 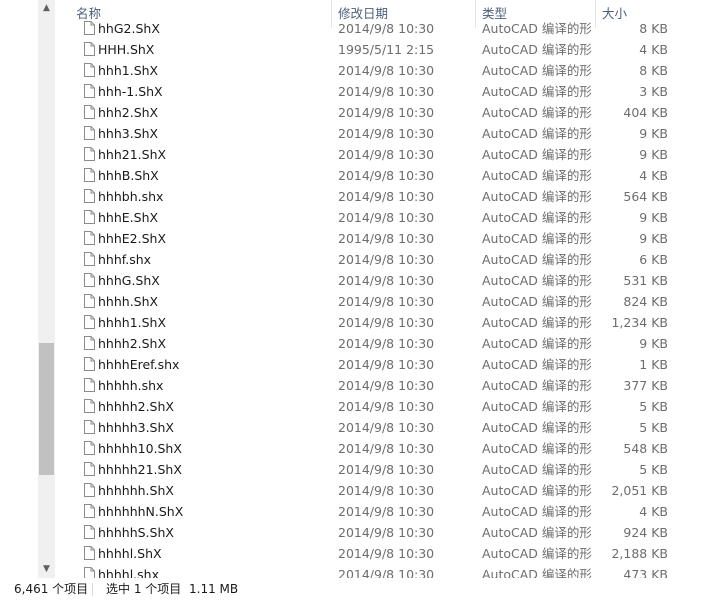 I want to click on file-row: hhh-1.ShX 2014/9/8 10:30 AutoCAD 编译的形 3 KB, so click(x=366, y=91).